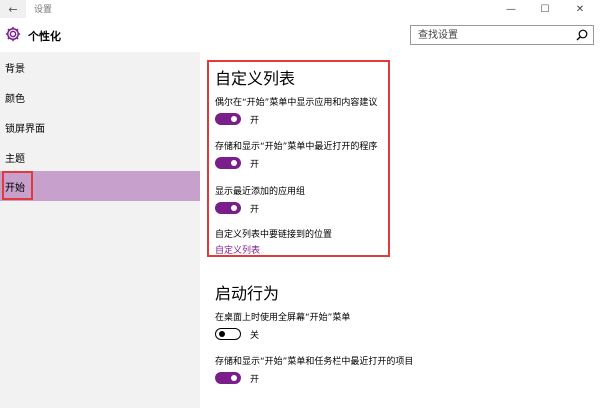 The width and height of the screenshot is (600, 408). What do you see at coordinates (228, 334) in the screenshot?
I see `toggle-fullscreen-start` at bounding box center [228, 334].